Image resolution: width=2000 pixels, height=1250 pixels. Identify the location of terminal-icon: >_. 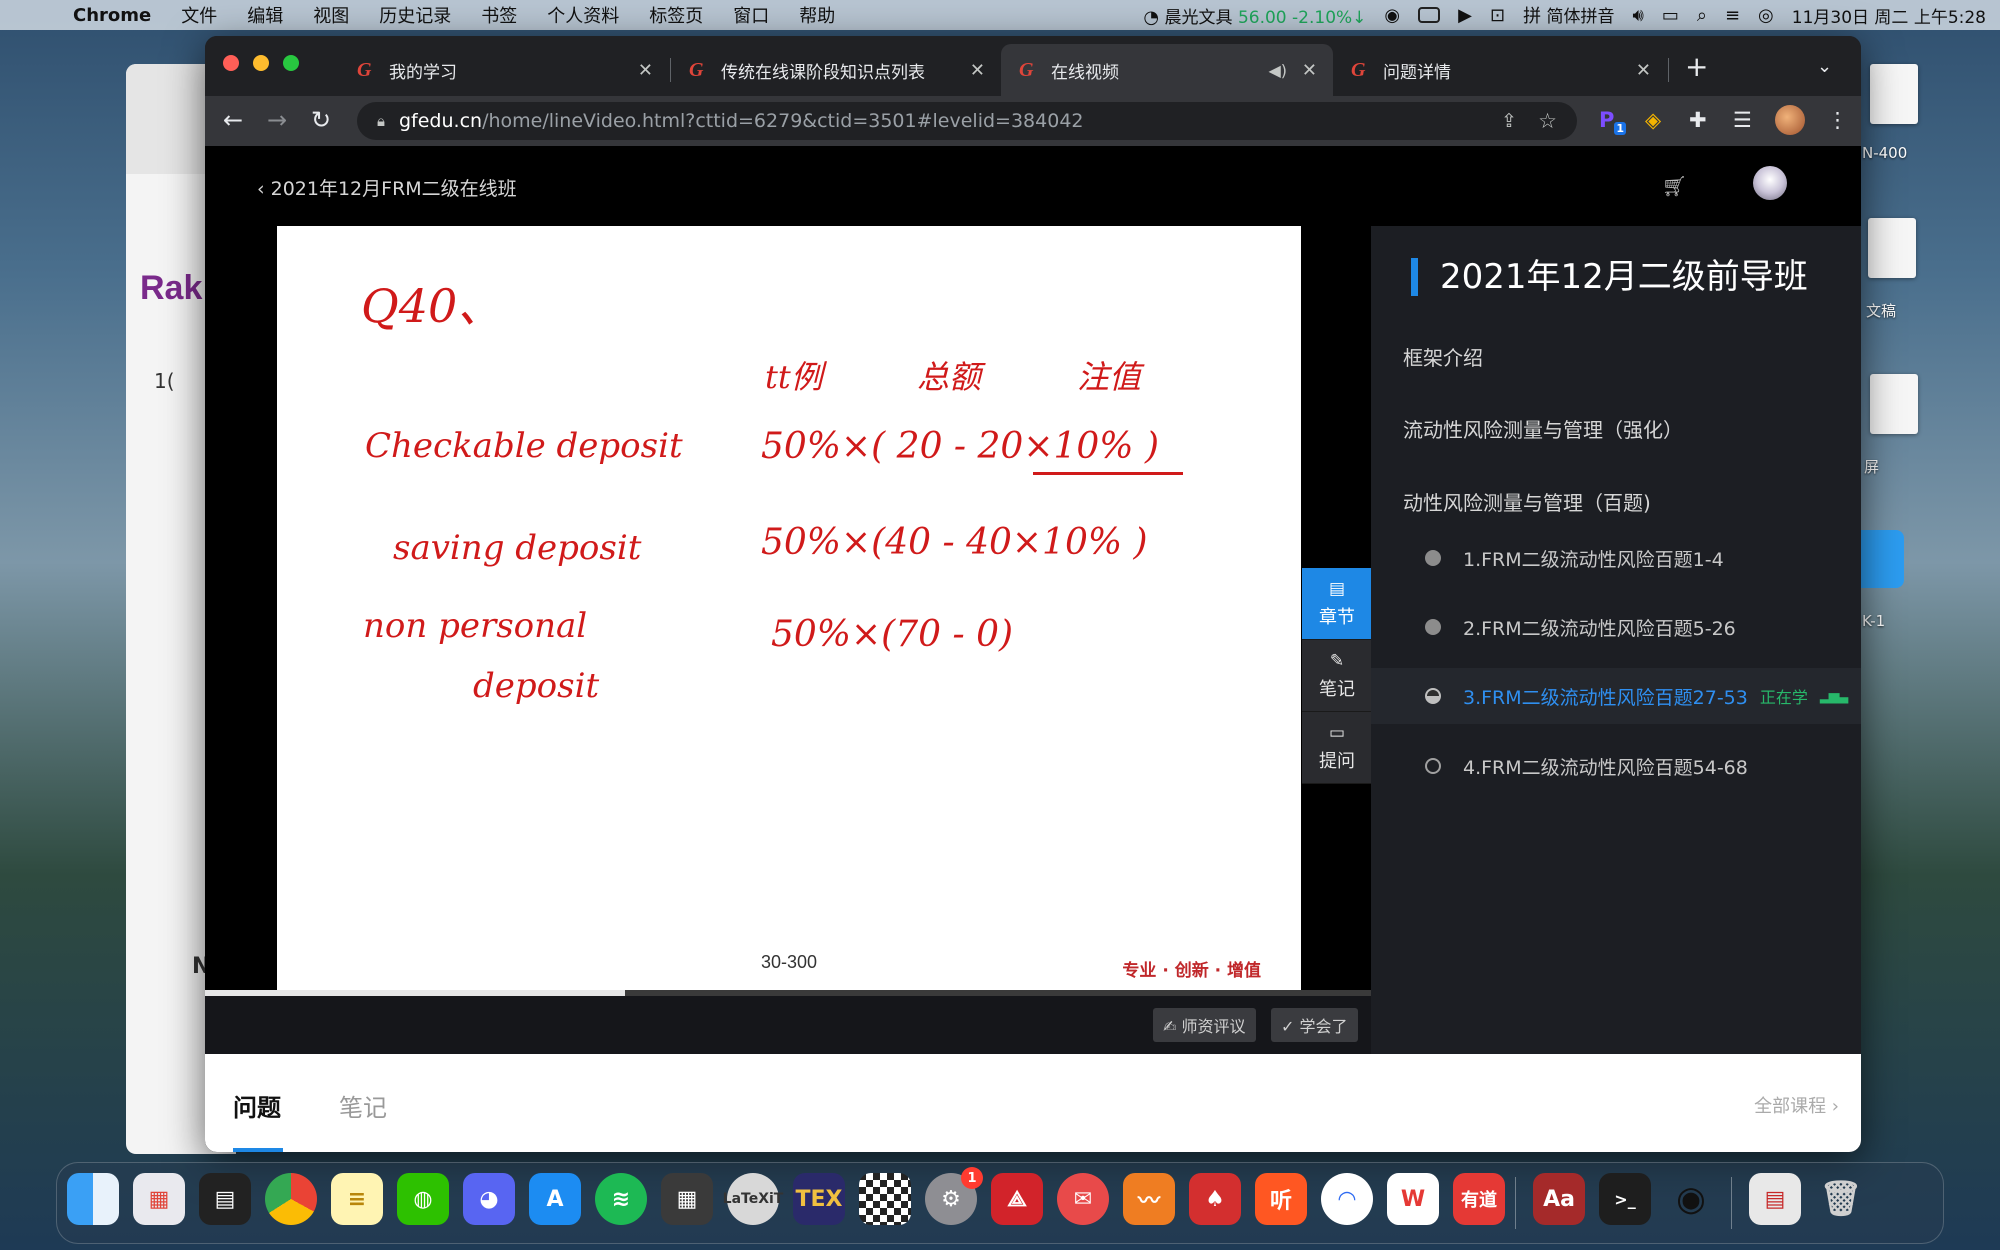
(1625, 1199).